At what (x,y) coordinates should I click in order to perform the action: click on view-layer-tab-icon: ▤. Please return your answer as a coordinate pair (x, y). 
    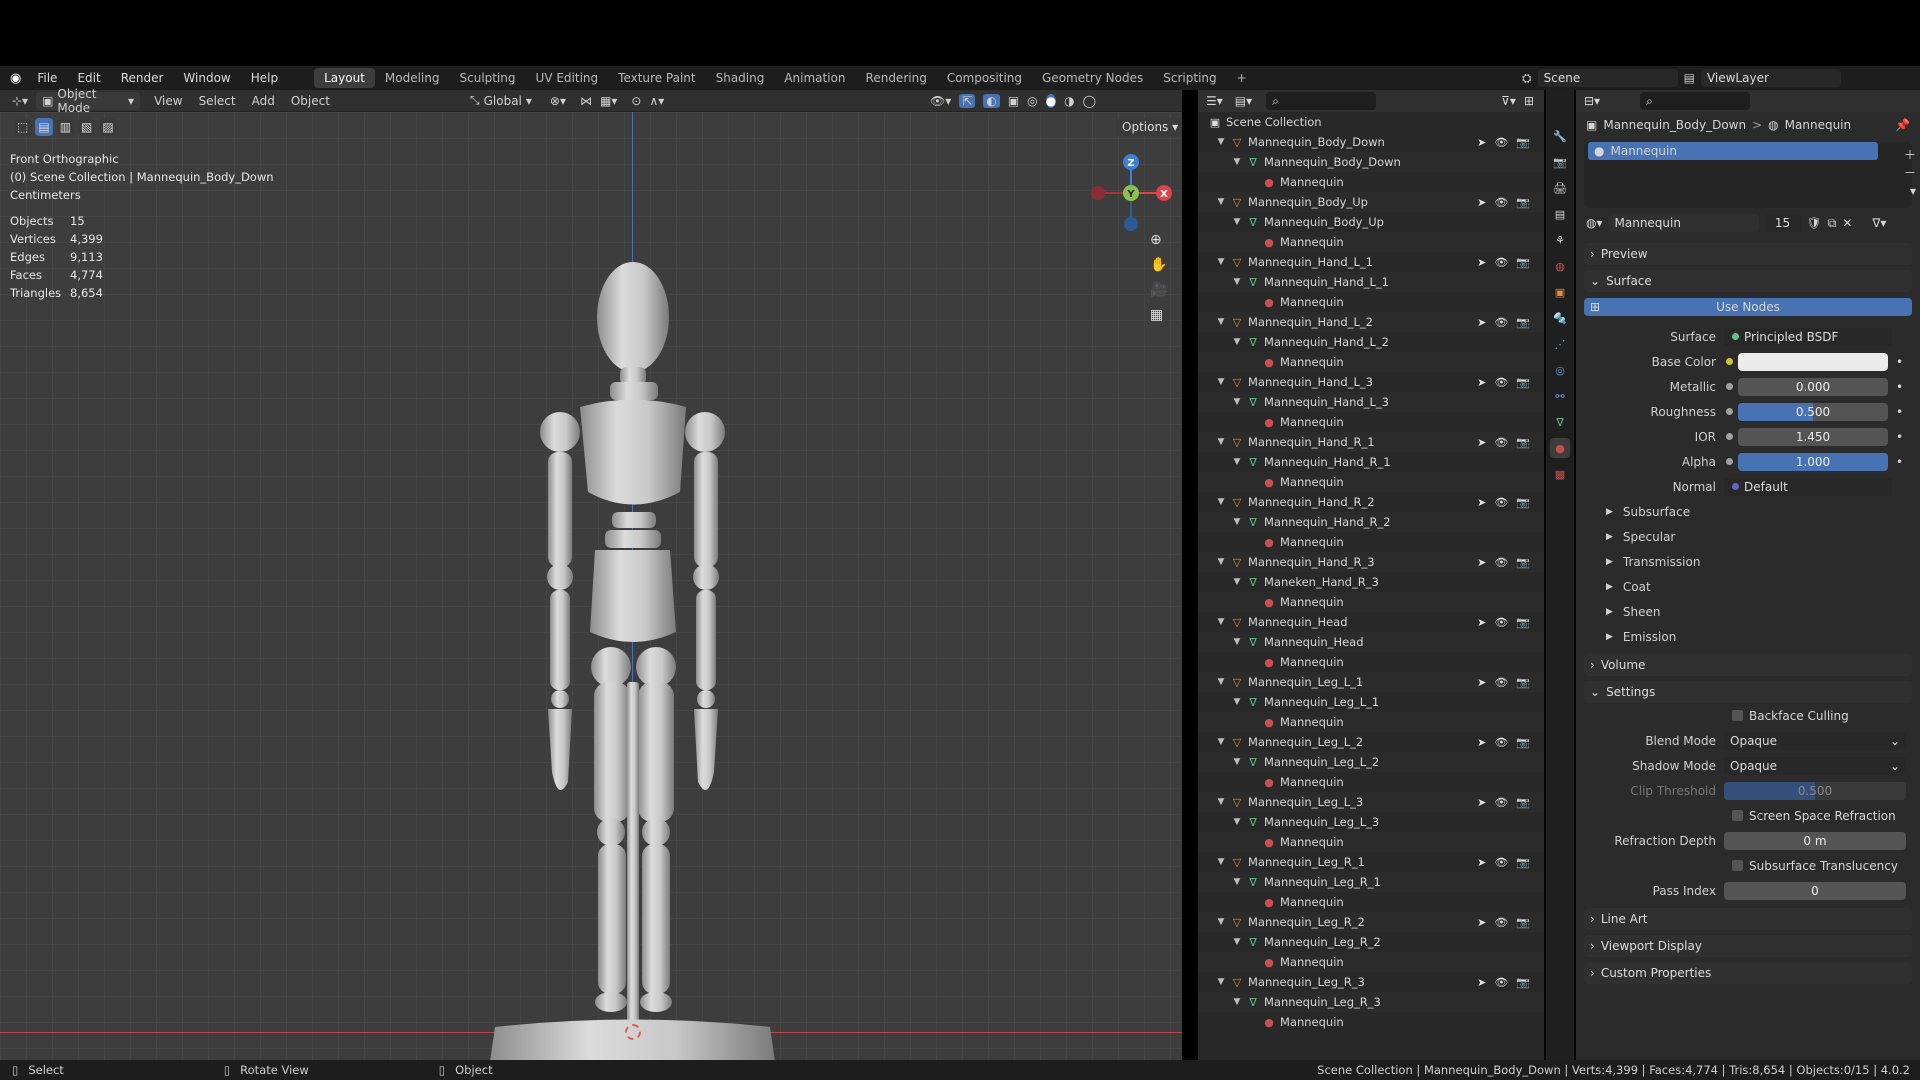
    Looking at the image, I should click on (1560, 214).